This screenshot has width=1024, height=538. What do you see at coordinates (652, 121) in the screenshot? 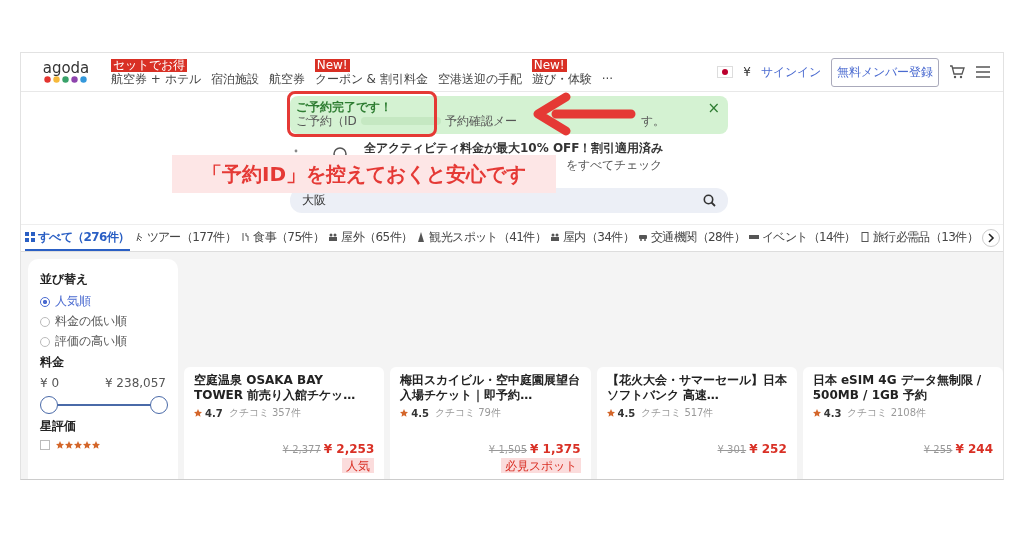
I see `notice-text: す。` at bounding box center [652, 121].